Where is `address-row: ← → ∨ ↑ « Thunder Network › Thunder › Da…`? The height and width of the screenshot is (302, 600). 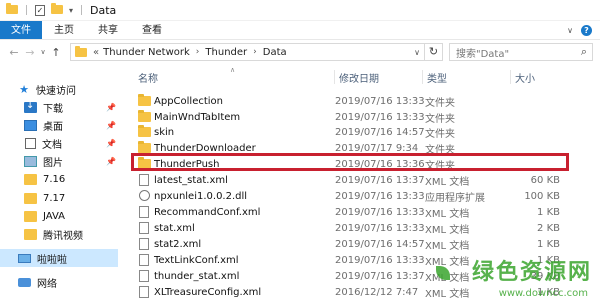
address-row: ← → ∨ ↑ « Thunder Network › Thunder › Da… is located at coordinates (300, 52).